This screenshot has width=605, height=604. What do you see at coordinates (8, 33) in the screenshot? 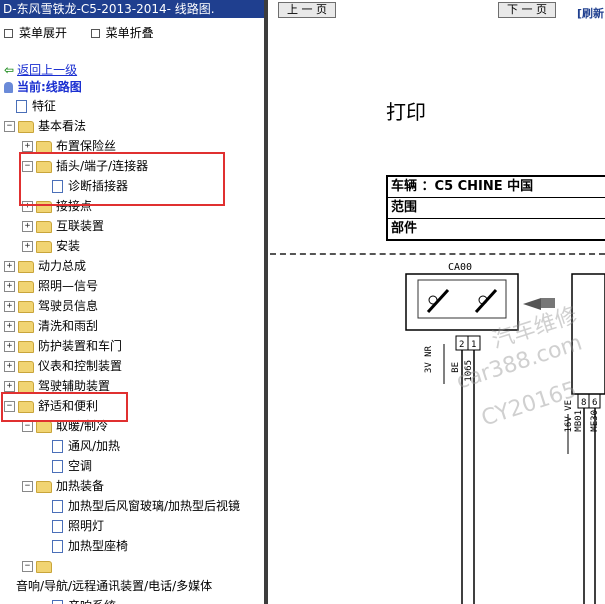
I see `expand-icon` at bounding box center [8, 33].